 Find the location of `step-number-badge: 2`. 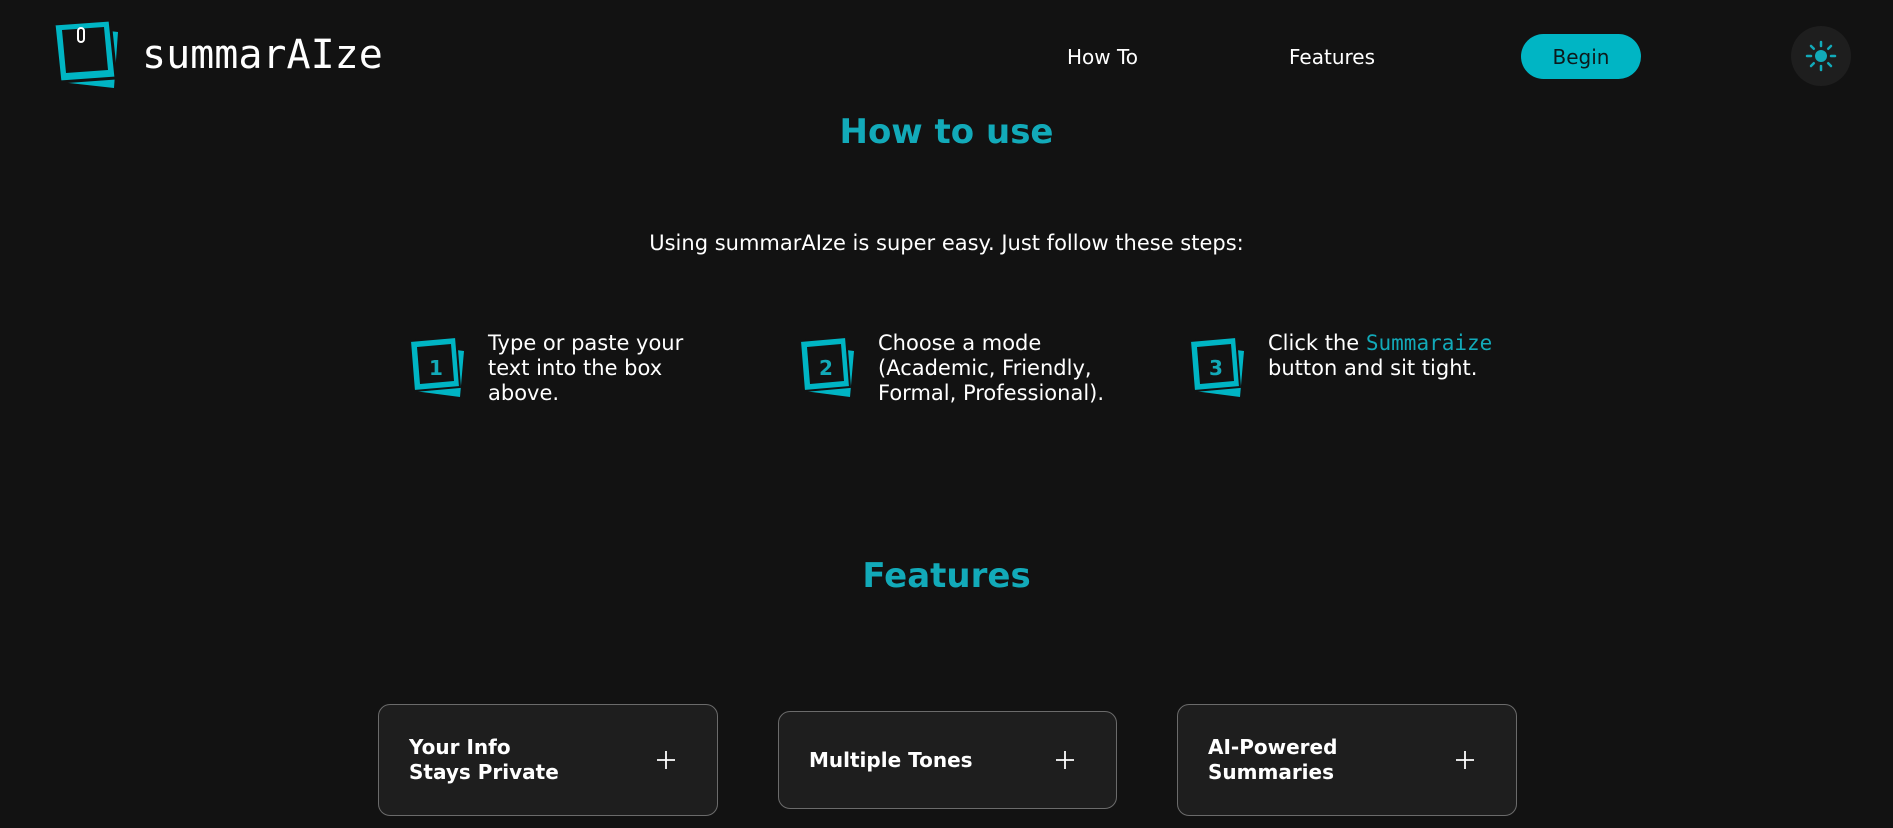

step-number-badge: 2 is located at coordinates (826, 368).